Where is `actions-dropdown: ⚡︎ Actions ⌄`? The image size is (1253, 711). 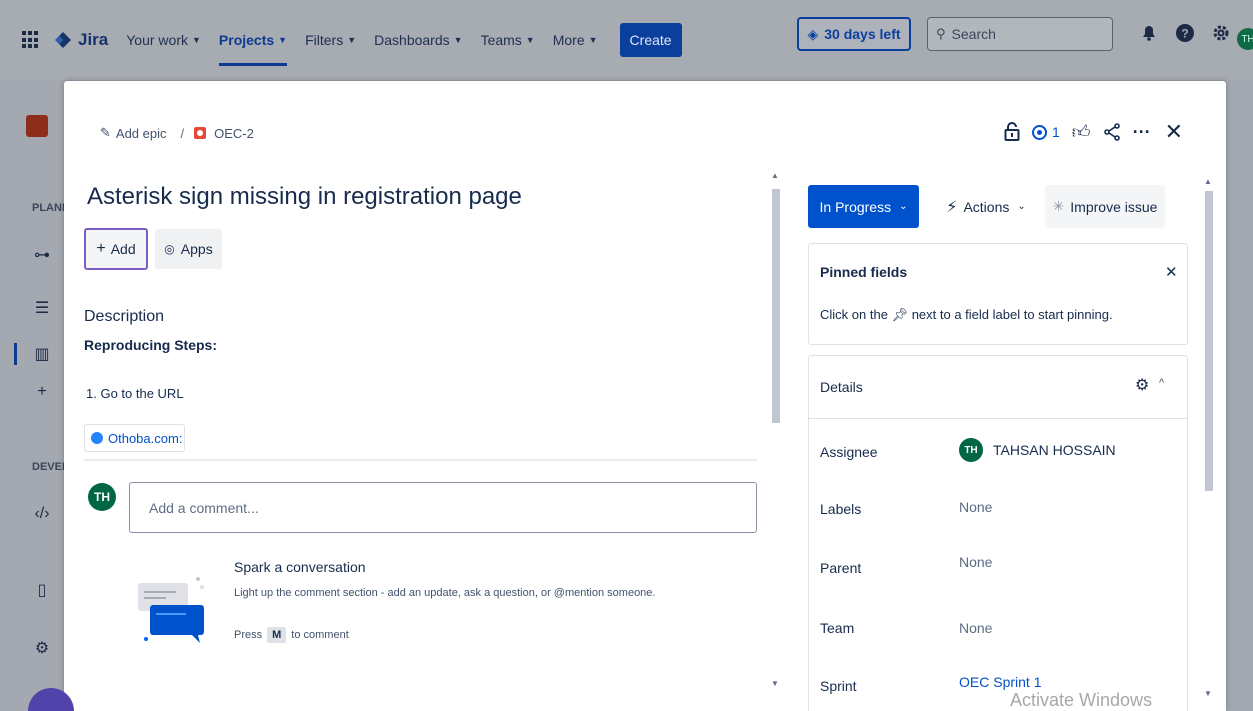 actions-dropdown: ⚡︎ Actions ⌄ is located at coordinates (986, 206).